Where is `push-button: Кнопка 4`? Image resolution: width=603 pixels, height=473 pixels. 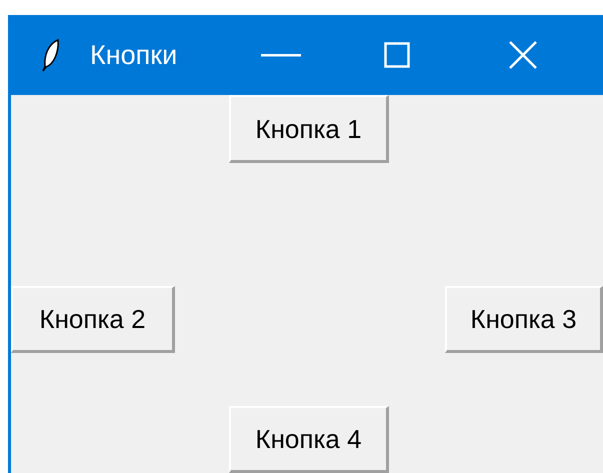
push-button: Кнопка 4 is located at coordinates (309, 439).